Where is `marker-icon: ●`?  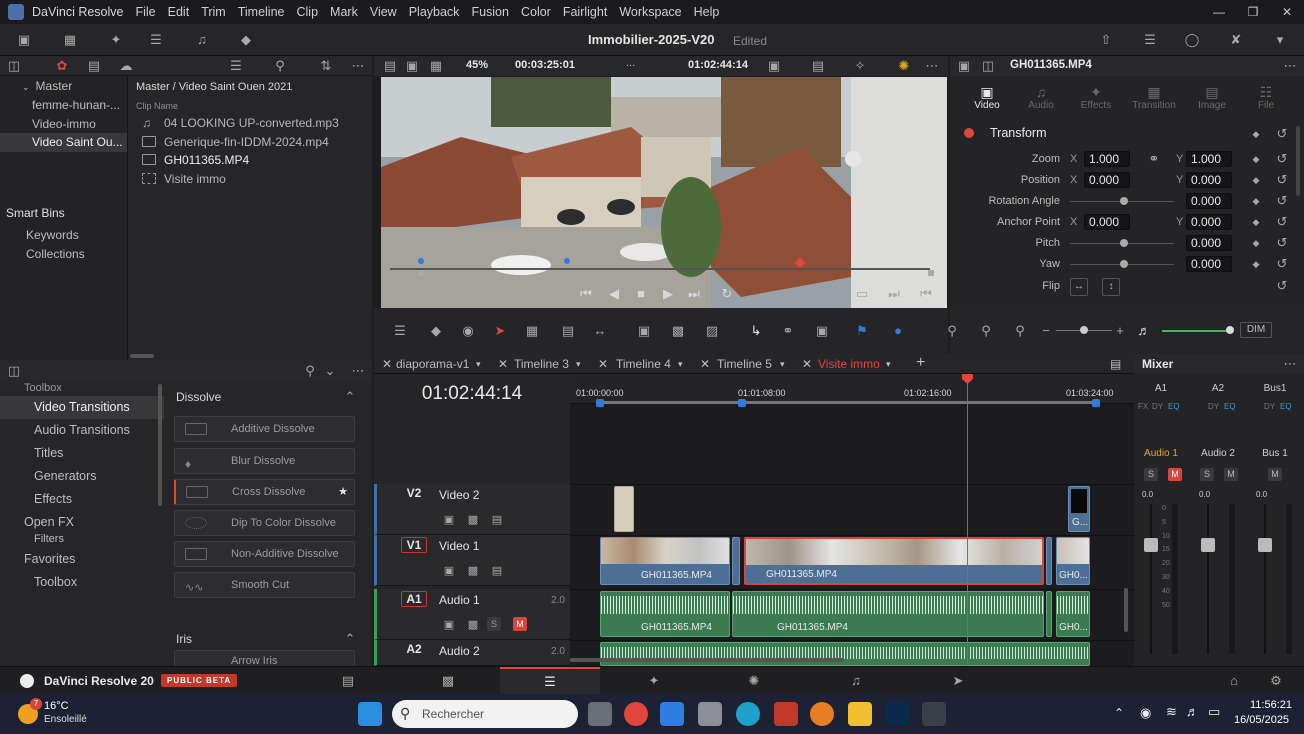
marker-icon: ● is located at coordinates (898, 331).